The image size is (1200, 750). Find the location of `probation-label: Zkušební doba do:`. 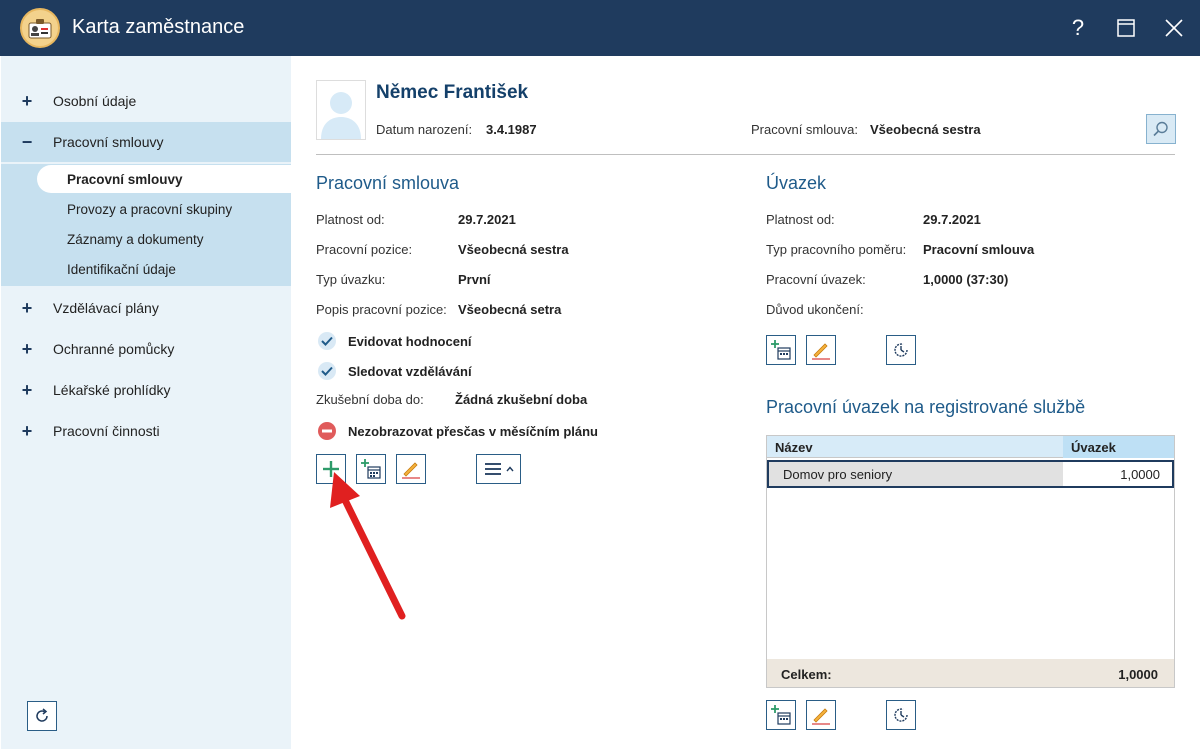

probation-label: Zkušební doba do: is located at coordinates (370, 399).